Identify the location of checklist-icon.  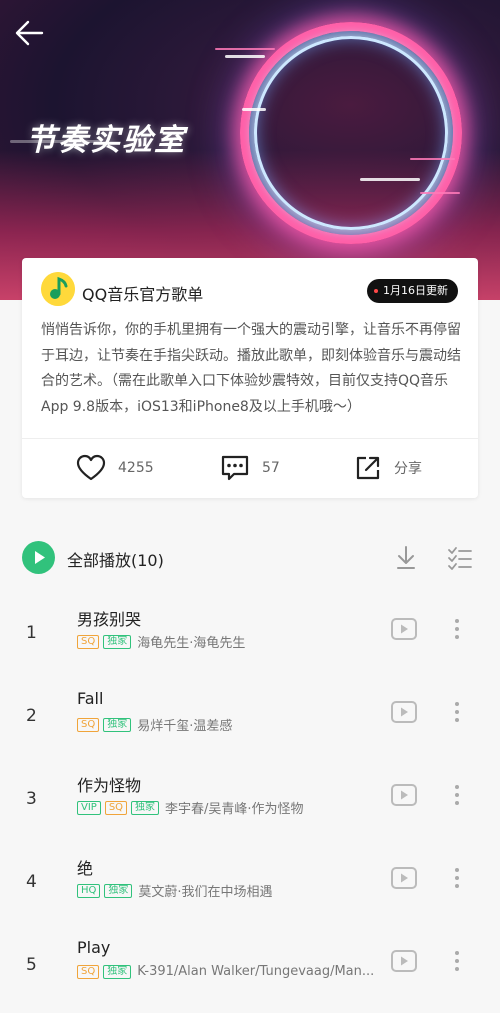
(460, 558).